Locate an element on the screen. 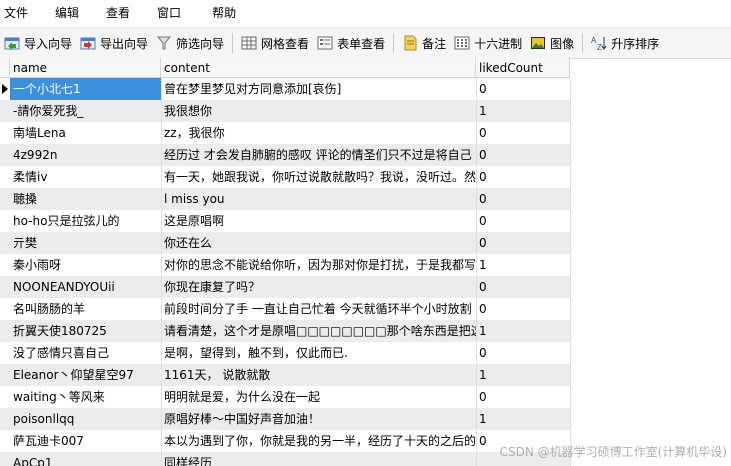 The image size is (731, 466). table-row: 折翼天使180725 请看清楚，这个才是原唱□□□□□□□□那个啥东西是把这首 1 is located at coordinates (285, 331).